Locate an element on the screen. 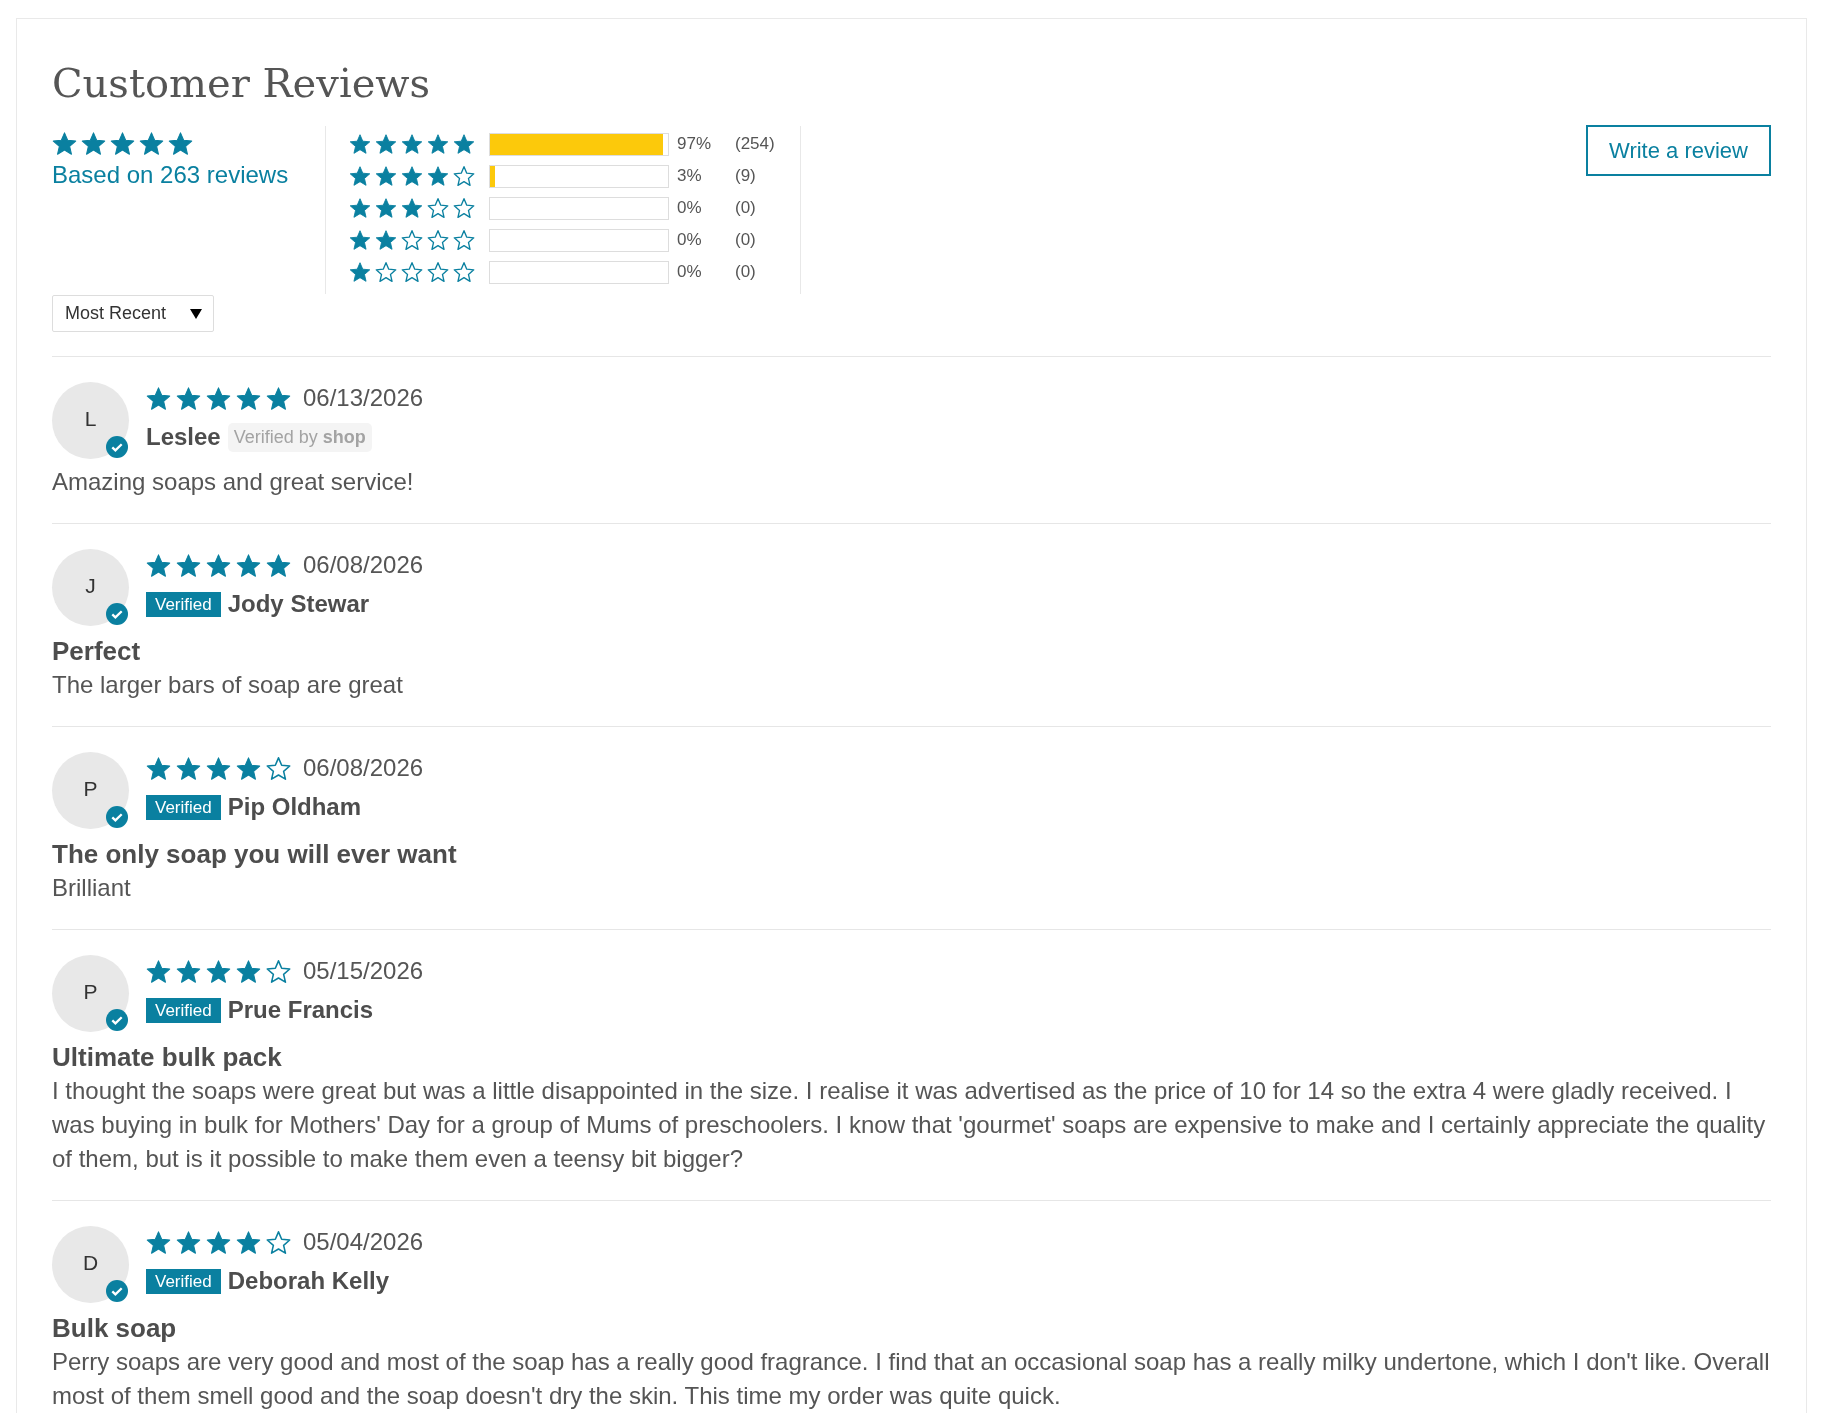 The image size is (1843, 1420). review-text: Perry soaps are very good and most of the soap has a really good fragrance. I find that an occasional soap has a really milky undertone, which I don't like. Overall most of them smell good and the soap doesn't dry the skin. This time my order was quite quick. is located at coordinates (911, 1379).